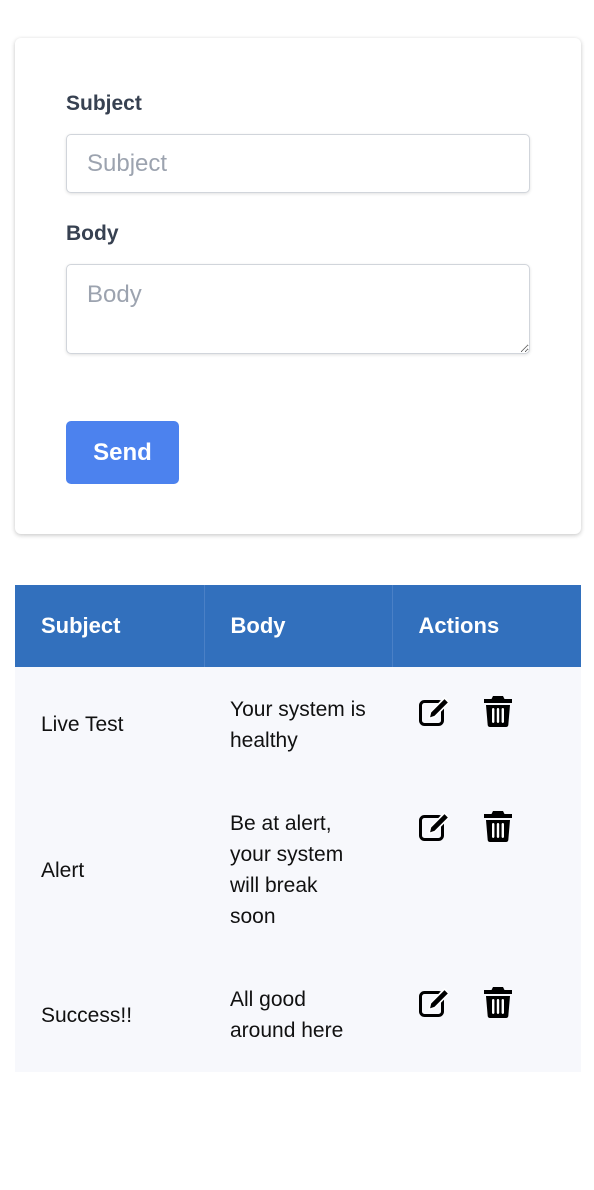  What do you see at coordinates (486, 626) in the screenshot?
I see `column-header-actions: Actions` at bounding box center [486, 626].